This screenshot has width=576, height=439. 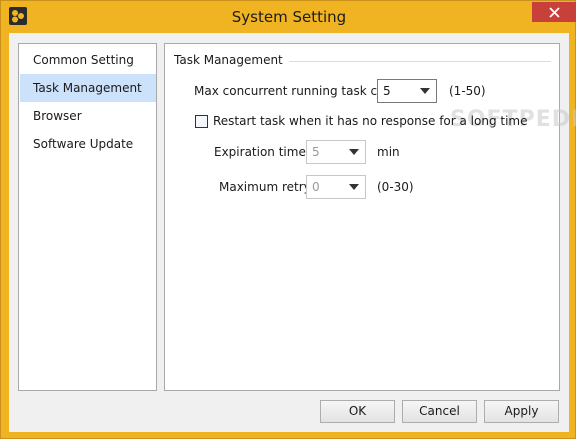 I want to click on nav-item-task-management: Task Management, so click(x=88, y=88).